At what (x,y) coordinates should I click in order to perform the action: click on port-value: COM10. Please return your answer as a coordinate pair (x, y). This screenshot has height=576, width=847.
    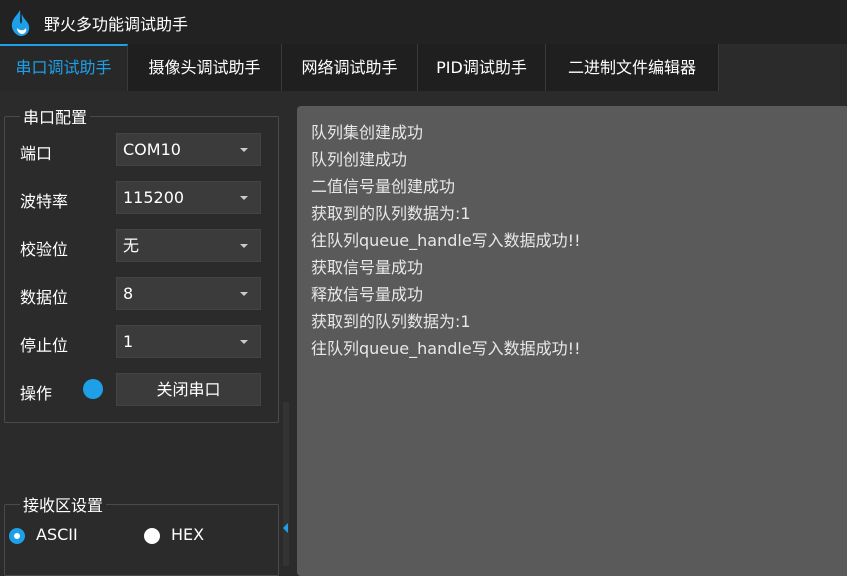
    Looking at the image, I should click on (152, 149).